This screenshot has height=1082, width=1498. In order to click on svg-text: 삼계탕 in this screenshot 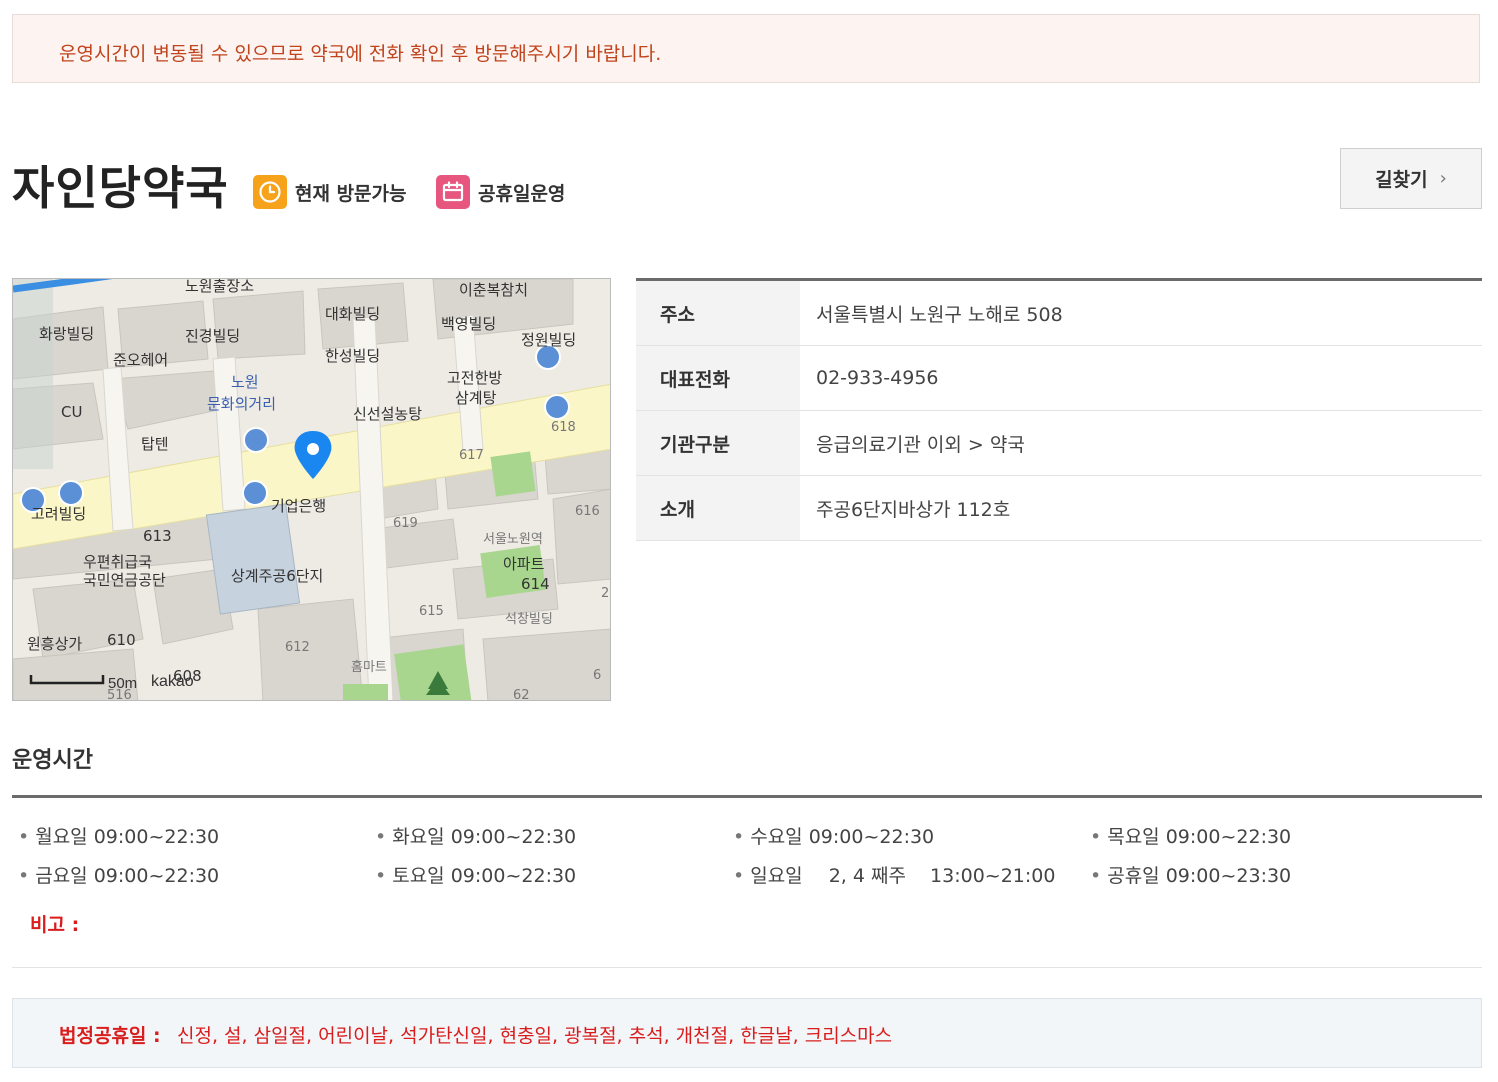, I will do `click(476, 398)`.